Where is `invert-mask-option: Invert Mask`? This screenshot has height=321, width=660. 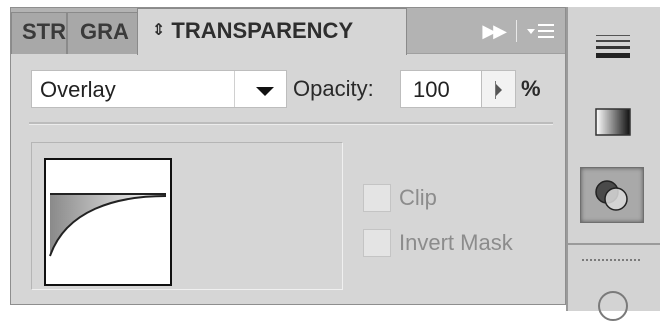
invert-mask-option: Invert Mask is located at coordinates (438, 243).